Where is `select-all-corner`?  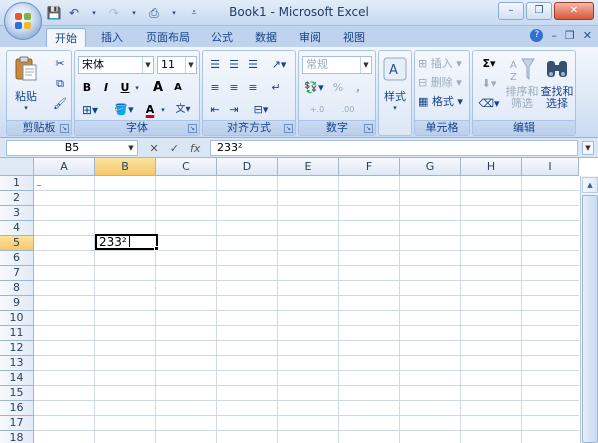
select-all-corner is located at coordinates (17, 167).